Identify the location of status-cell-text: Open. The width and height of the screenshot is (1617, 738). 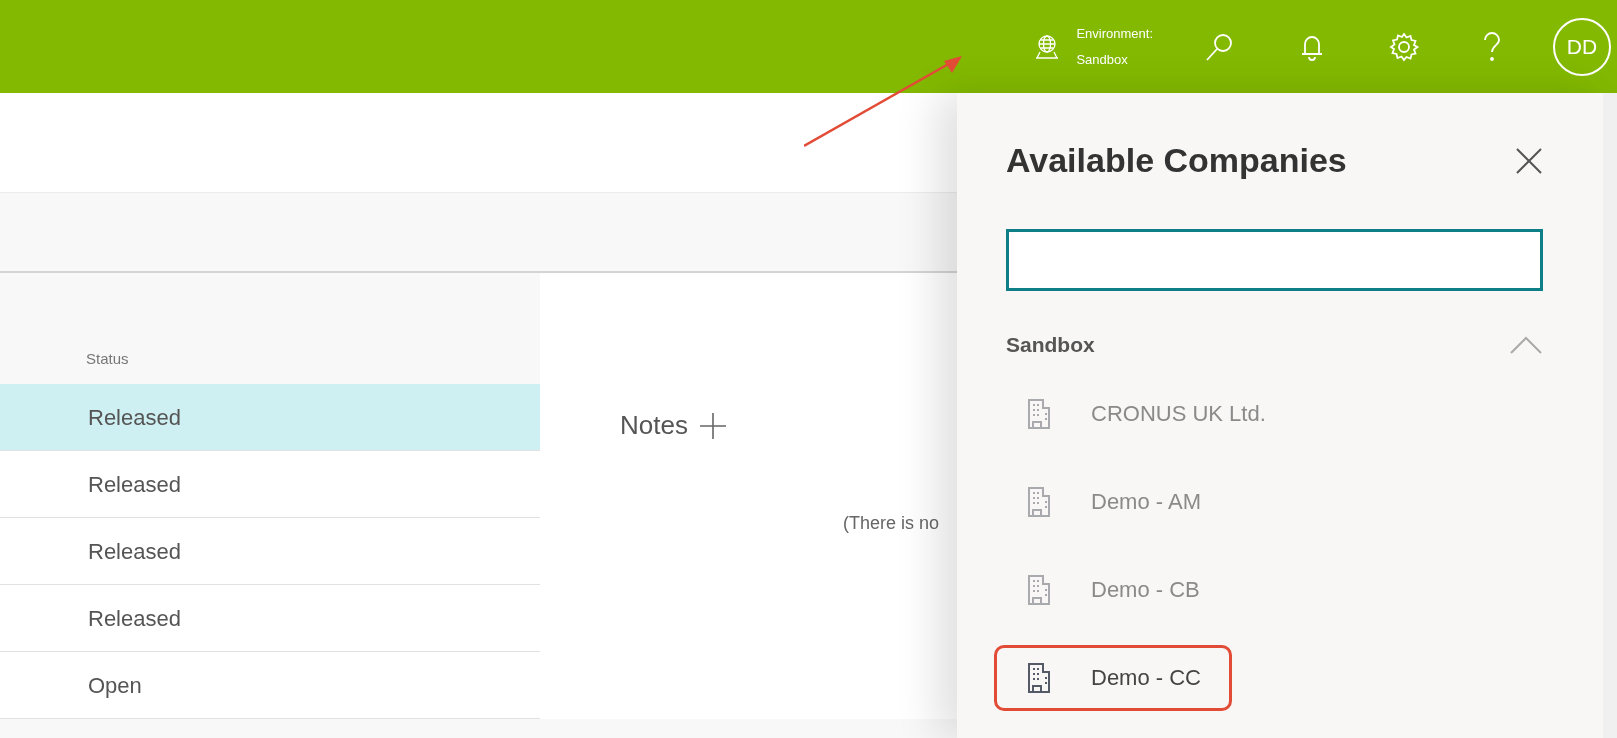
(115, 685).